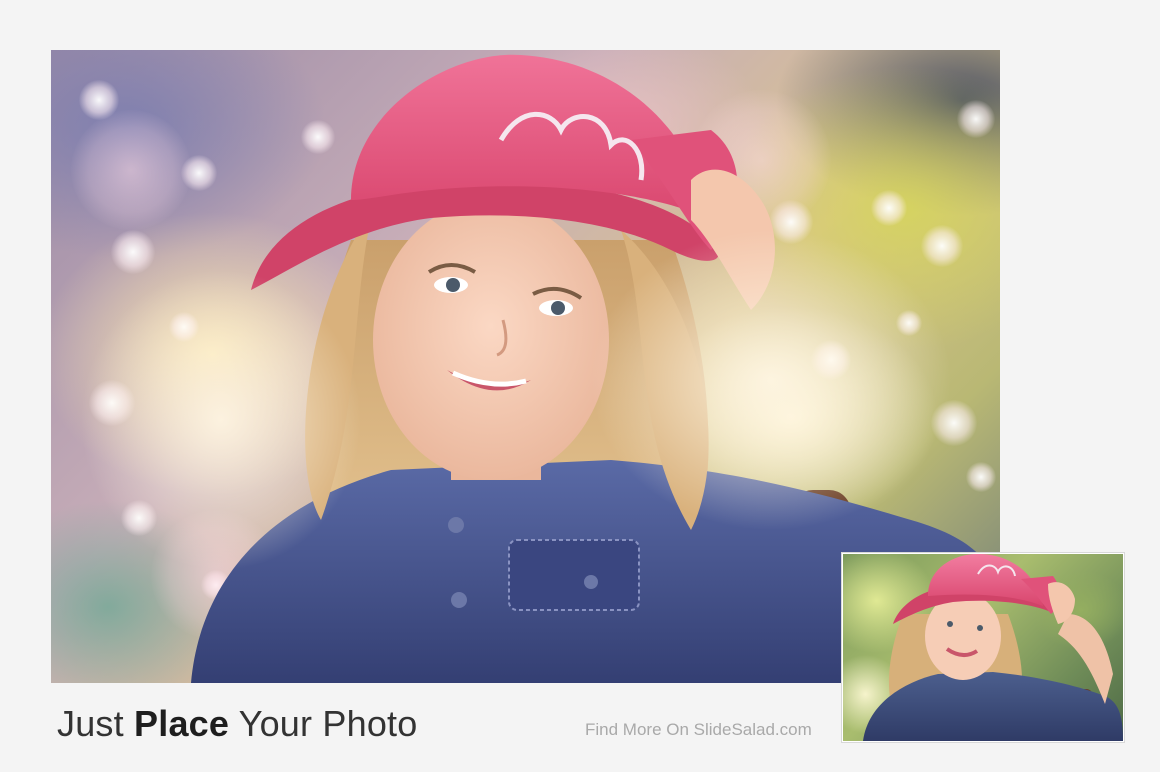  I want to click on face, so click(491, 340).